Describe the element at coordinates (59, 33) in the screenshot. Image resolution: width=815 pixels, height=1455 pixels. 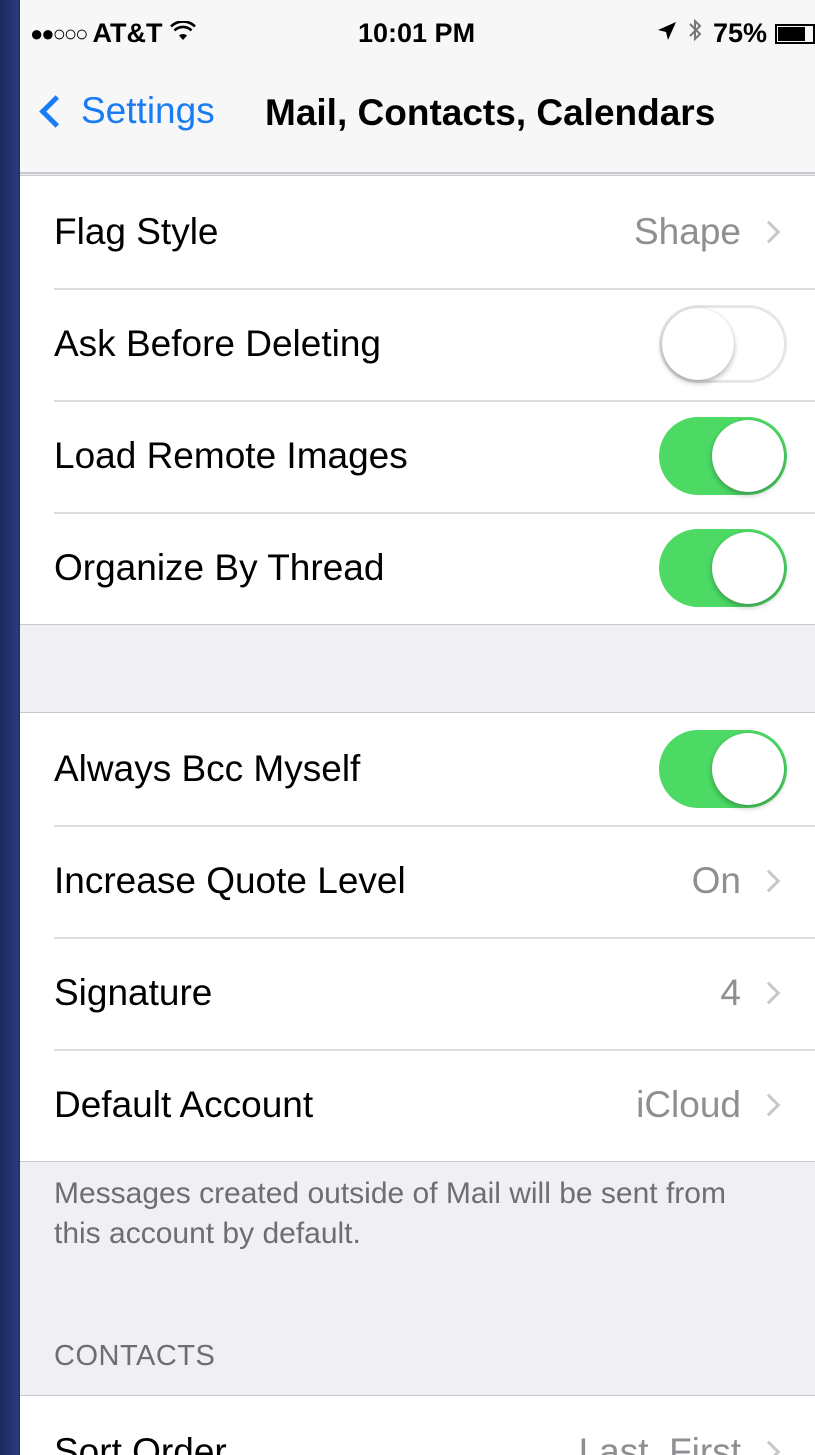
I see `signal-strength-icon: ●●○○○` at that location.